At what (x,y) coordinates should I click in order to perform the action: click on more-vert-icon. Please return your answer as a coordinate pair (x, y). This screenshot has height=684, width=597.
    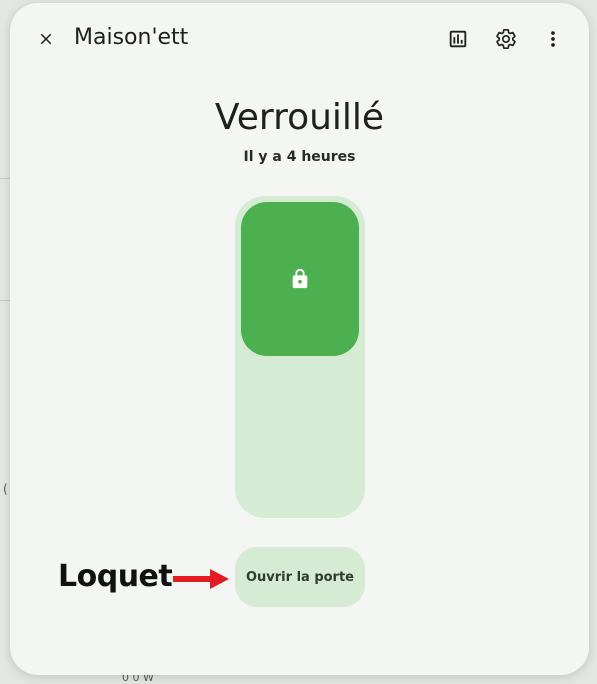
    Looking at the image, I should click on (553, 39).